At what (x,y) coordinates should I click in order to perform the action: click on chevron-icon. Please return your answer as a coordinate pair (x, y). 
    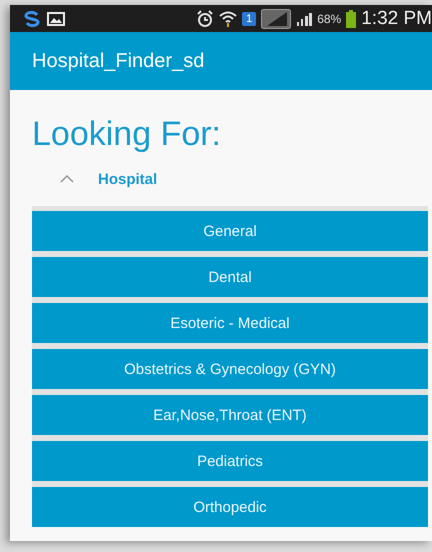
    Looking at the image, I should click on (67, 179).